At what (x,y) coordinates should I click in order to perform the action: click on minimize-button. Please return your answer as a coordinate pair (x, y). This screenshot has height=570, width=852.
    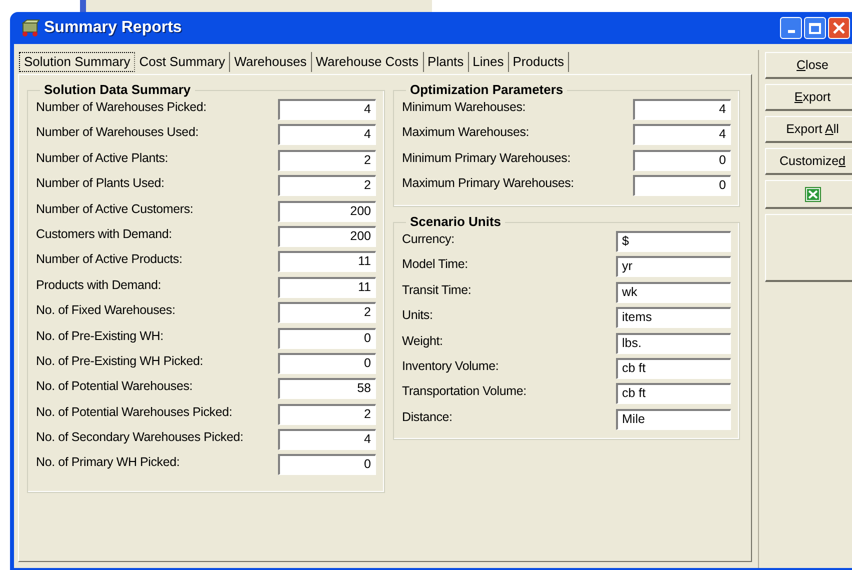
    Looking at the image, I should click on (791, 28).